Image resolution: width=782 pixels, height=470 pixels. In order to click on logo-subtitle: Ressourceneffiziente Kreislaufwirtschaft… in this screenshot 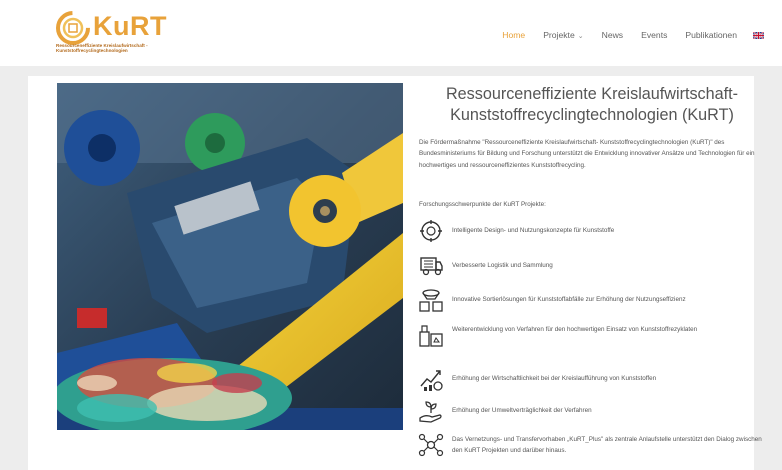, I will do `click(102, 48)`.